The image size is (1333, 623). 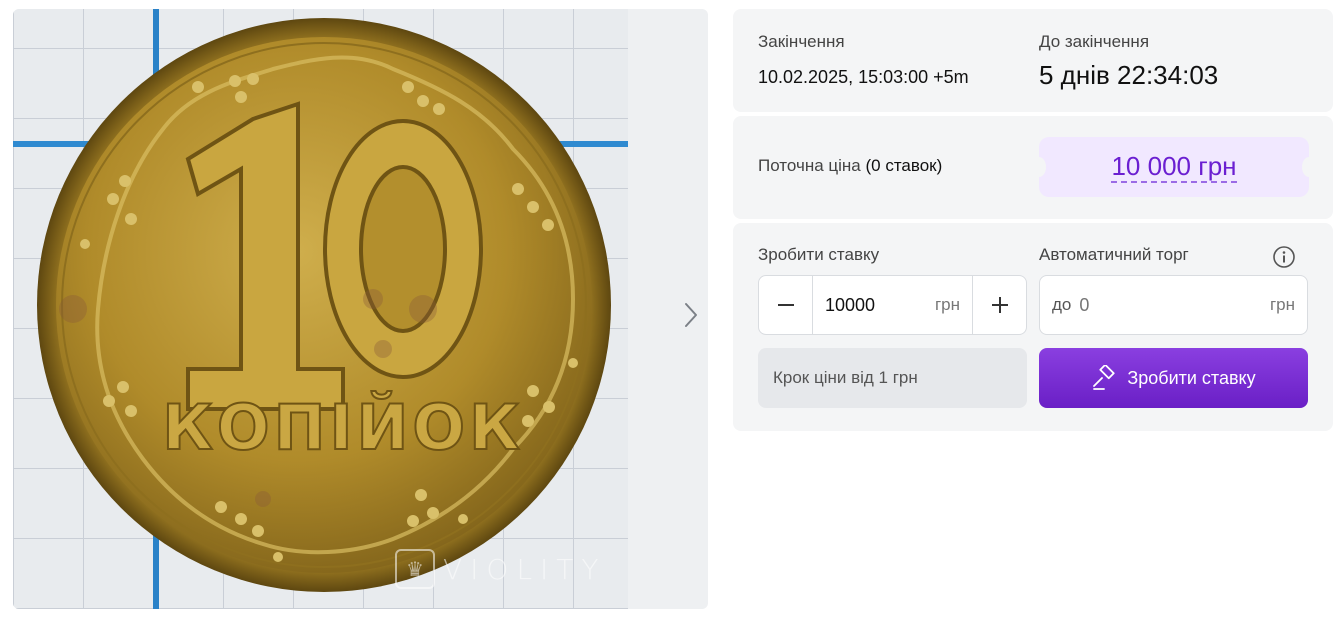 What do you see at coordinates (801, 41) in the screenshot?
I see `end-label: Закінчення` at bounding box center [801, 41].